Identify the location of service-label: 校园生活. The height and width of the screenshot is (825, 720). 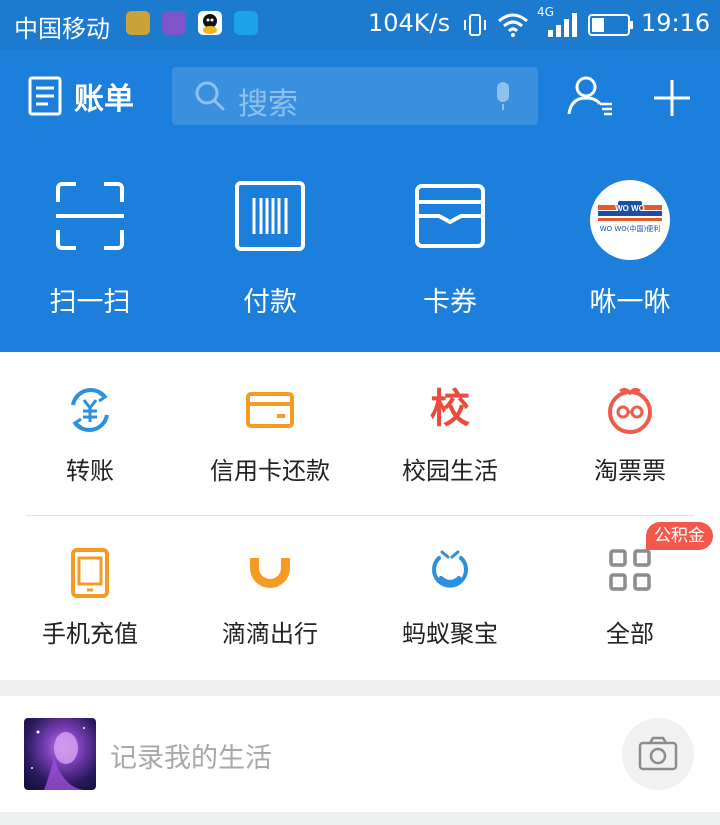
(450, 471).